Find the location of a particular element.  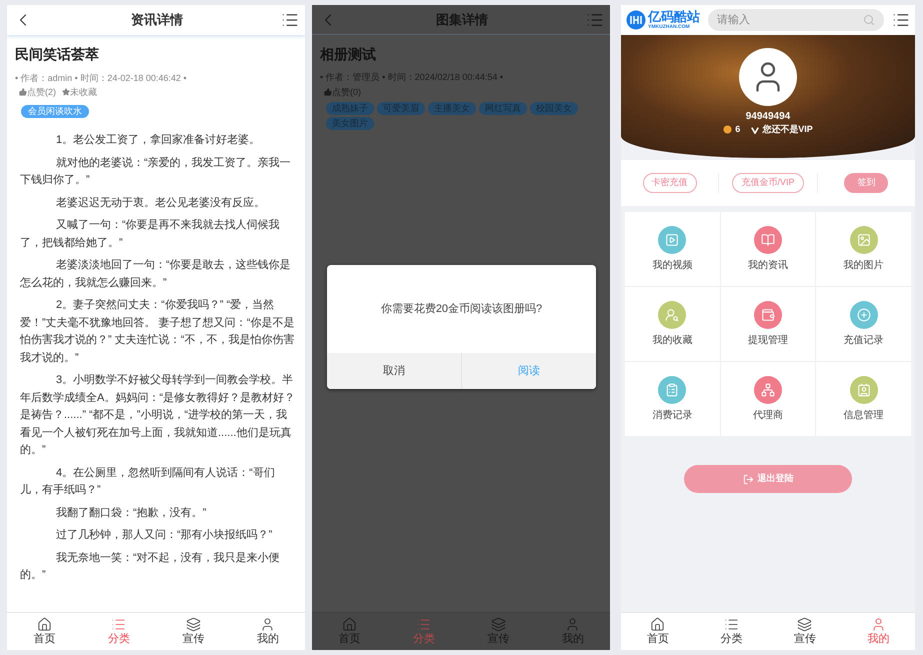

like-count: 点赞(2) is located at coordinates (41, 92).